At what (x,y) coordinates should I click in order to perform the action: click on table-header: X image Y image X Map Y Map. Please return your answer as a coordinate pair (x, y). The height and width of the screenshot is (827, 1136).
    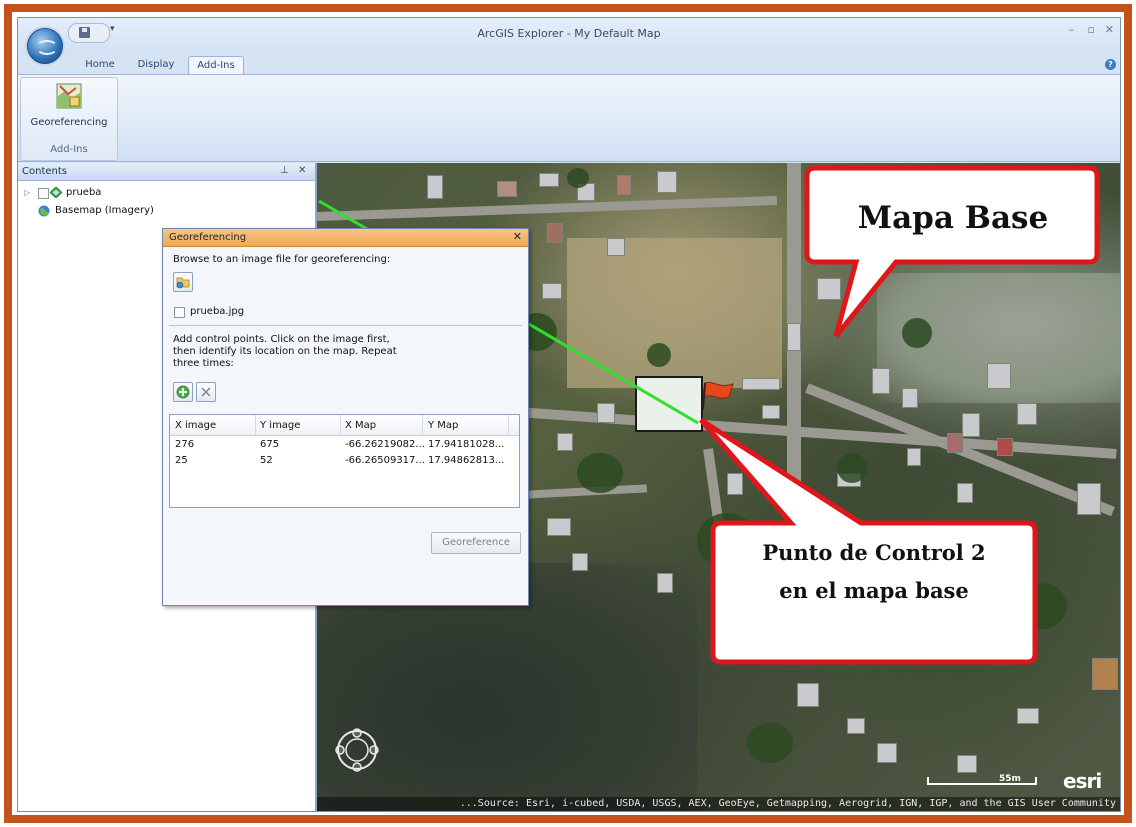
    Looking at the image, I should click on (344, 425).